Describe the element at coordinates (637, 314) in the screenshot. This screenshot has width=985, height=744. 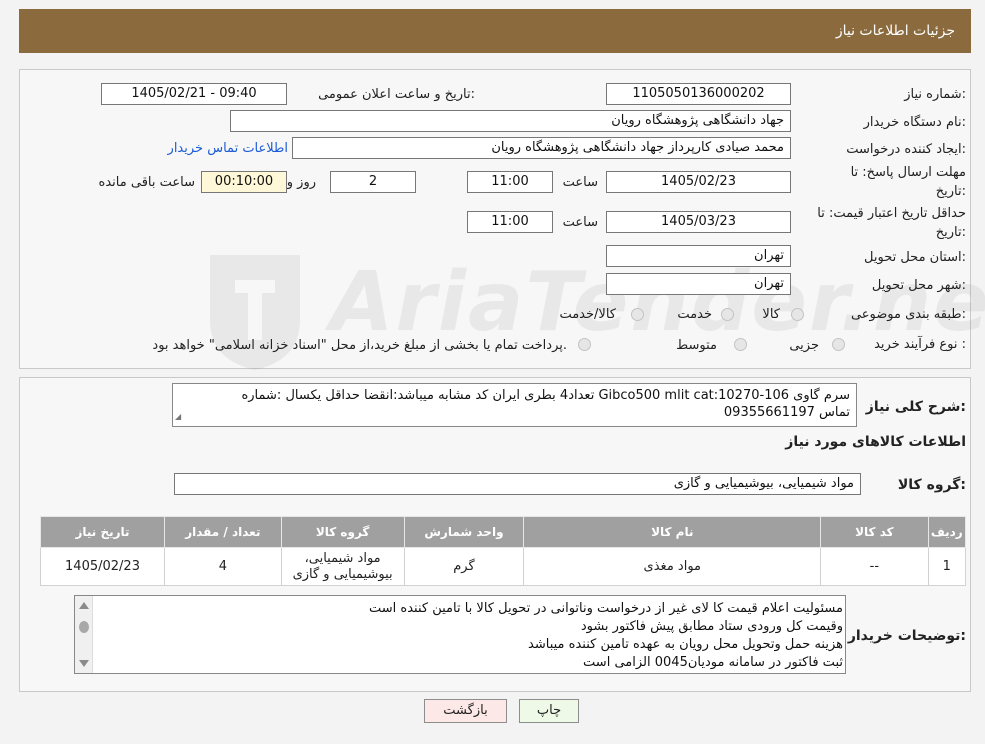
I see `category-both-radio` at that location.